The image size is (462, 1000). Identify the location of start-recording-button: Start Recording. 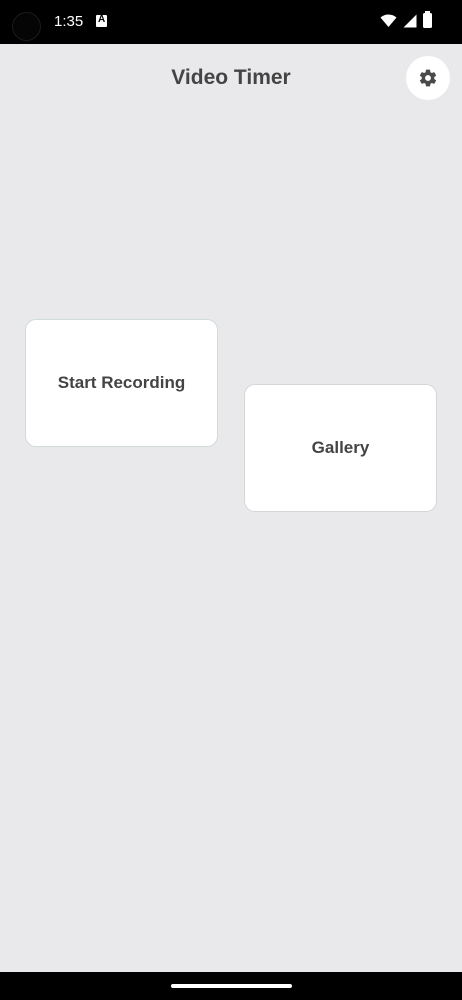
(121, 383).